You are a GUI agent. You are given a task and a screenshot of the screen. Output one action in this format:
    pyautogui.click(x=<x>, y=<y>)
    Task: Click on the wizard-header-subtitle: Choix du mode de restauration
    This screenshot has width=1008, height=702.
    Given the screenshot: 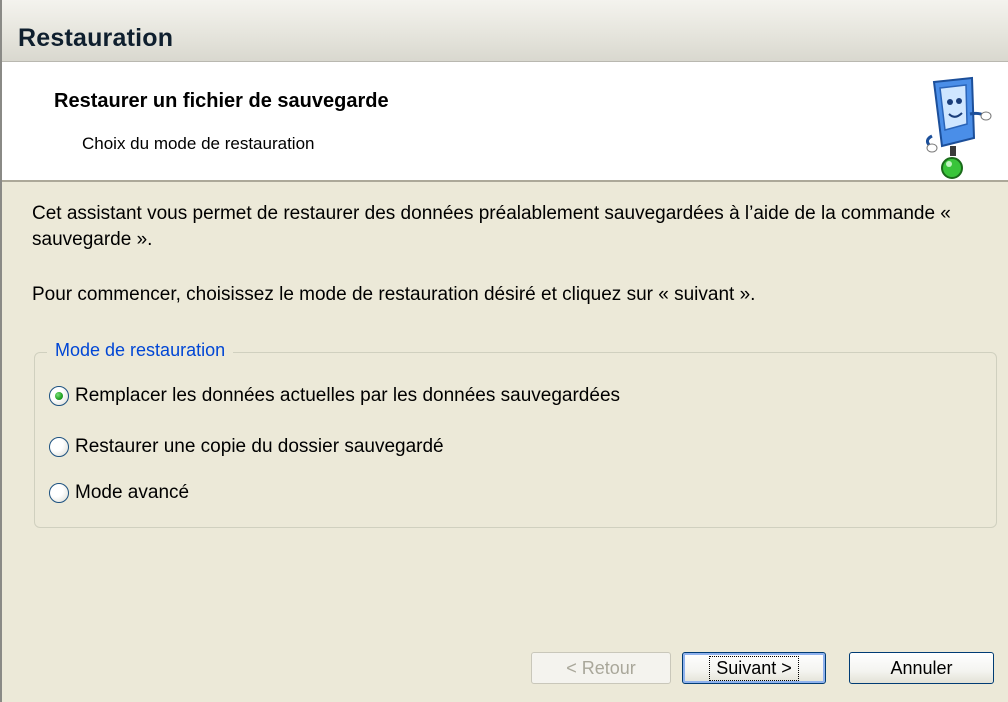 What is the action you would take?
    pyautogui.click(x=198, y=143)
    